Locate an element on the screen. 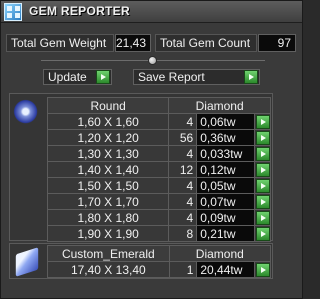  gem-row: 1,50 X 1,50 4 0,05tw is located at coordinates (158, 185).